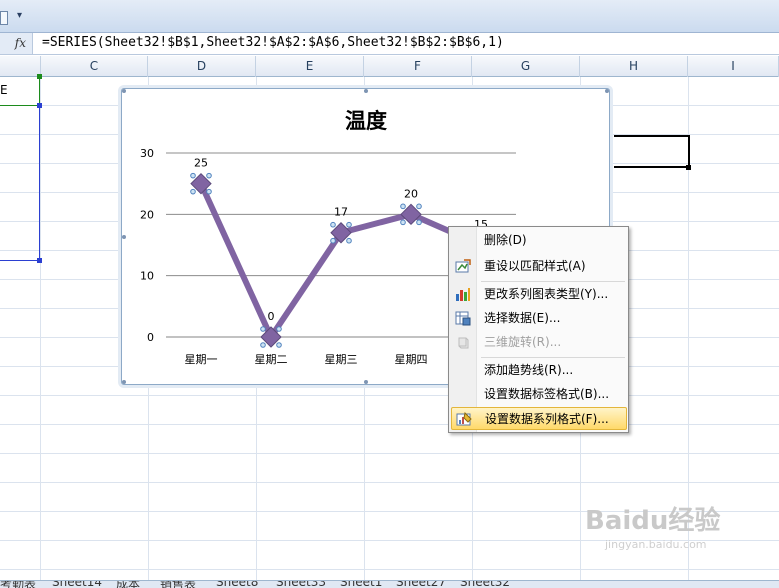 The height and width of the screenshot is (588, 779). I want to click on y-tick-label: 10, so click(147, 276).